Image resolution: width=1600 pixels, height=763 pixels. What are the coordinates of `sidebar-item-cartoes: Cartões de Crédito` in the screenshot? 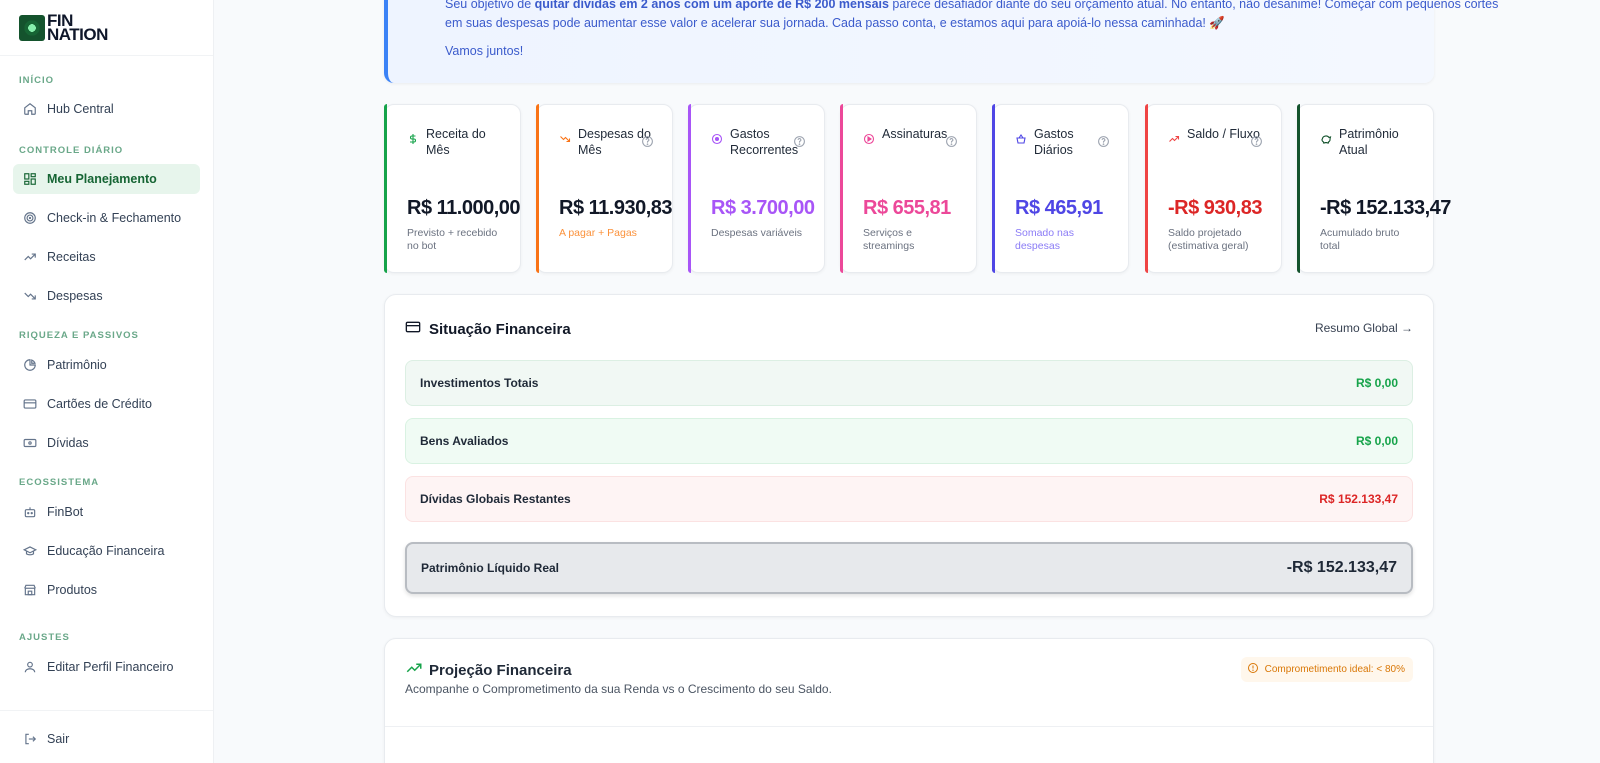 It's located at (106, 404).